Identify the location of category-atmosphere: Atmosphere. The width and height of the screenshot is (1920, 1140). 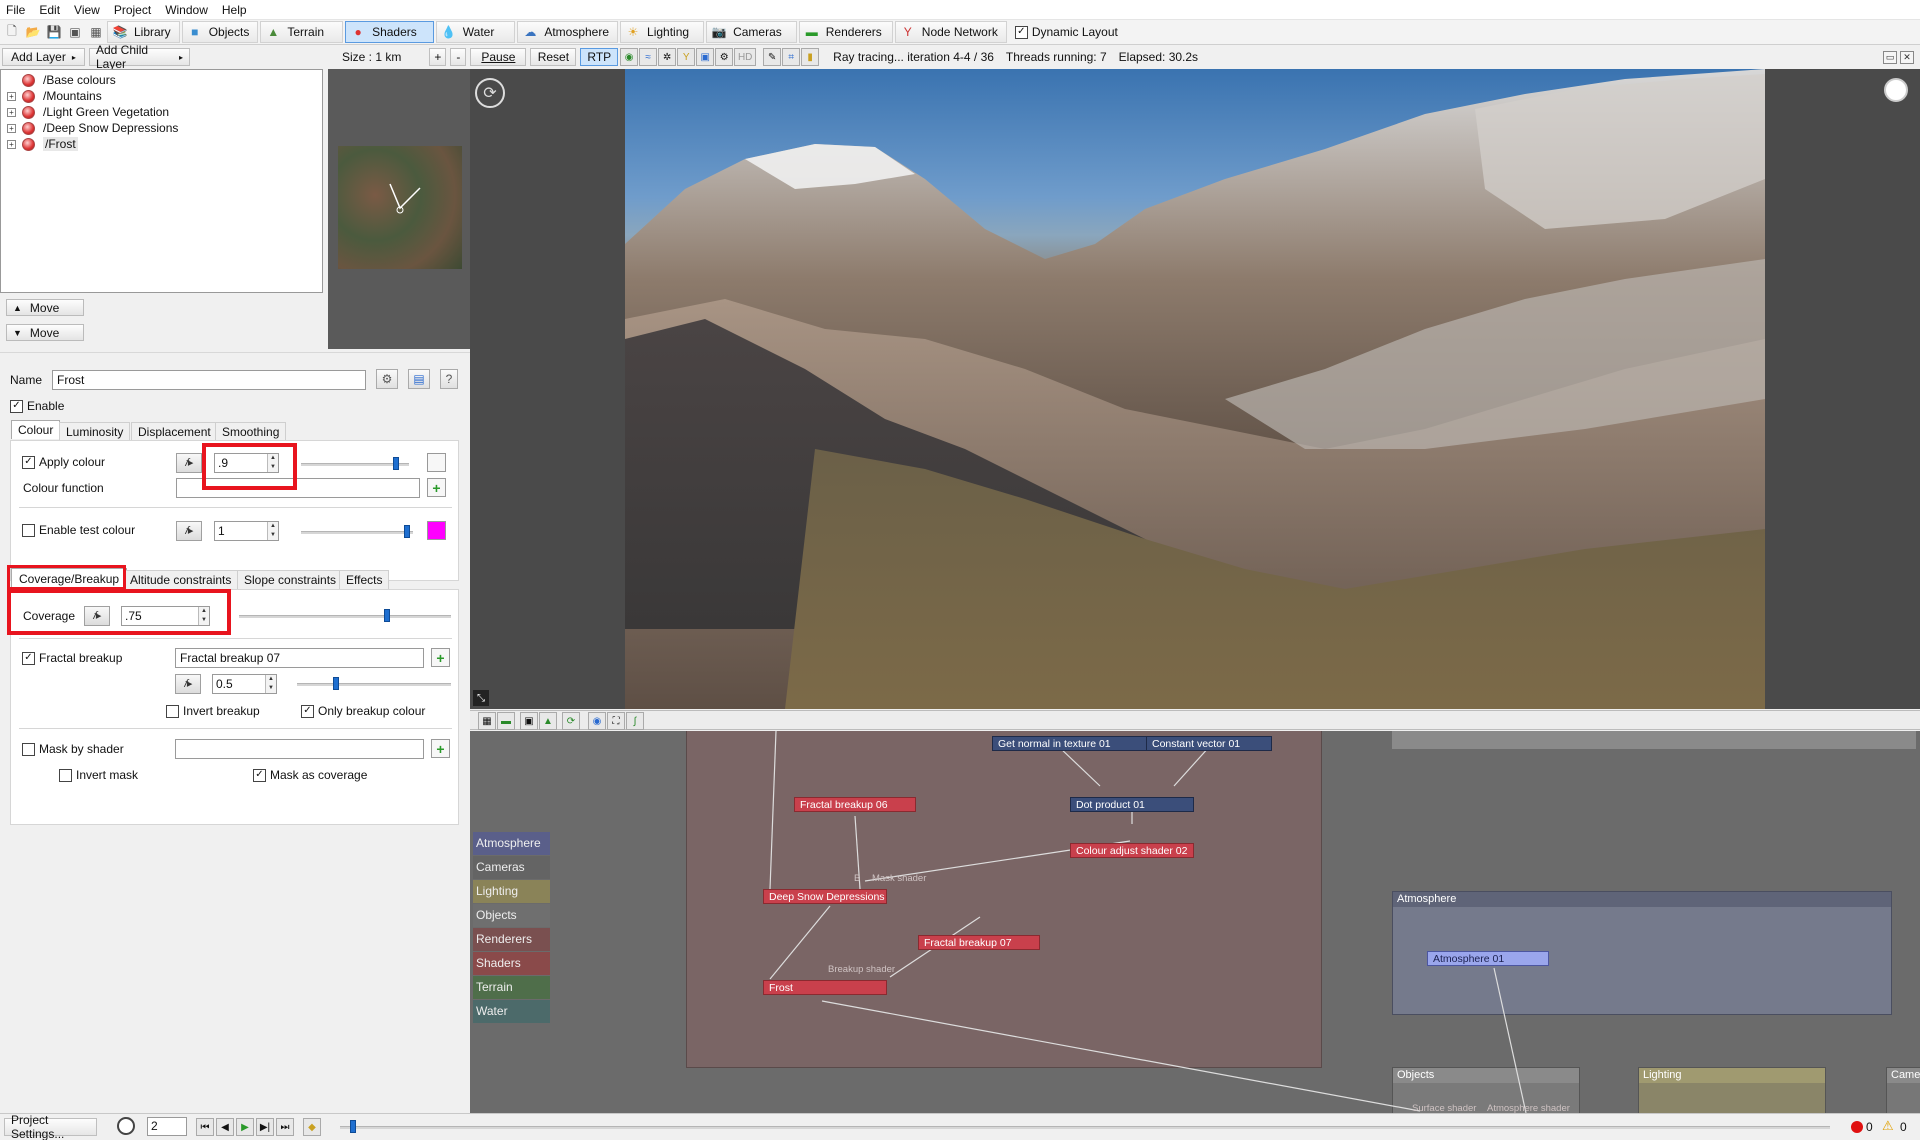
(511, 843).